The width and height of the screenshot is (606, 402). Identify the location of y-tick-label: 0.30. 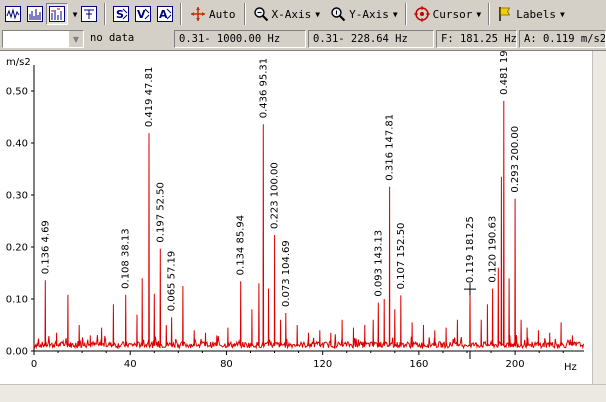
(17, 196).